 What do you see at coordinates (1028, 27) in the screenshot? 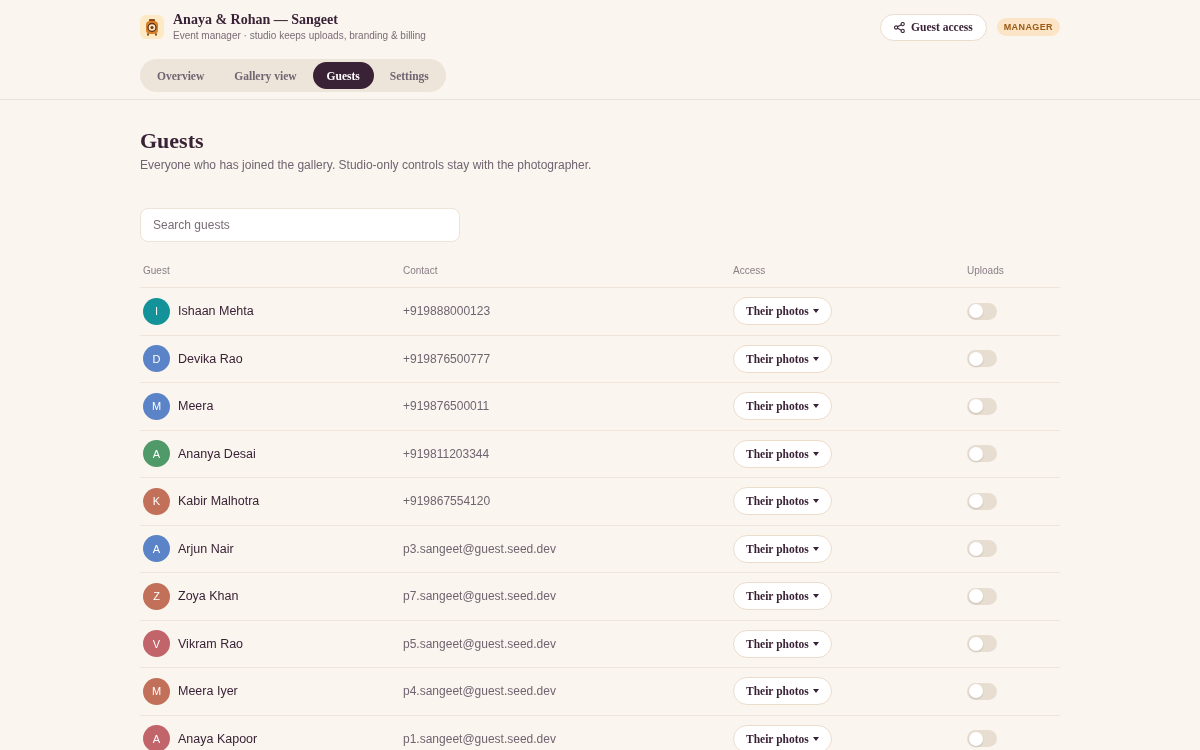
I see `role-badge: MANAGER` at bounding box center [1028, 27].